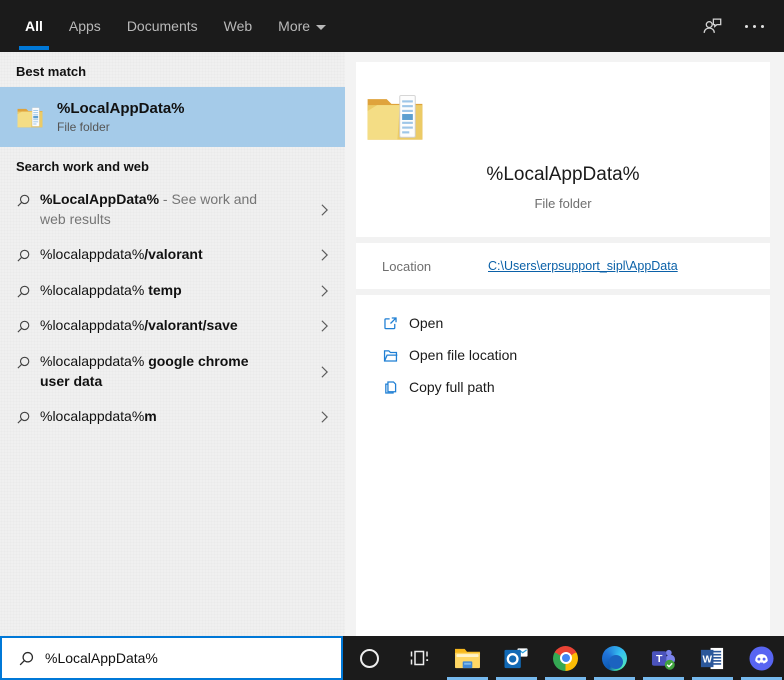 This screenshot has height=680, width=784. Describe the element at coordinates (390, 323) in the screenshot. I see `open-icon` at that location.